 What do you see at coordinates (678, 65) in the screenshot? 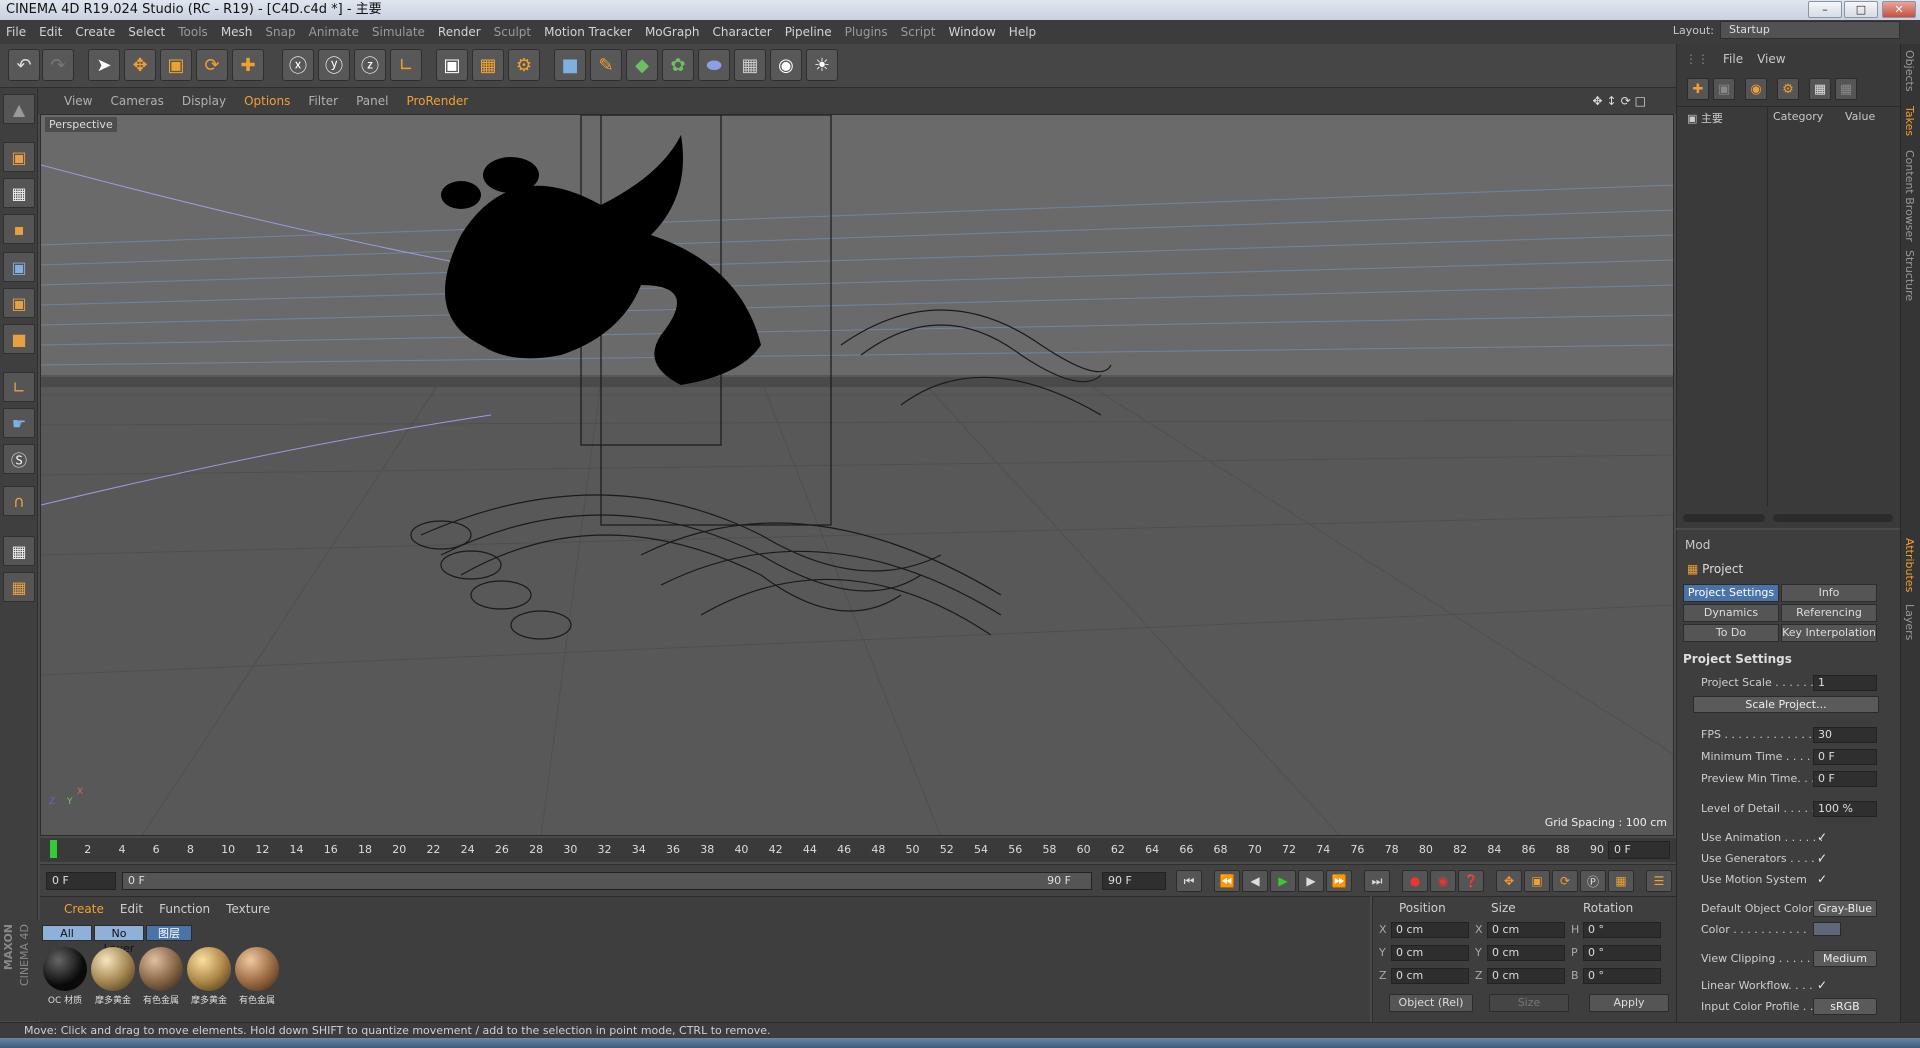
I see `cloner-icon: ✿` at bounding box center [678, 65].